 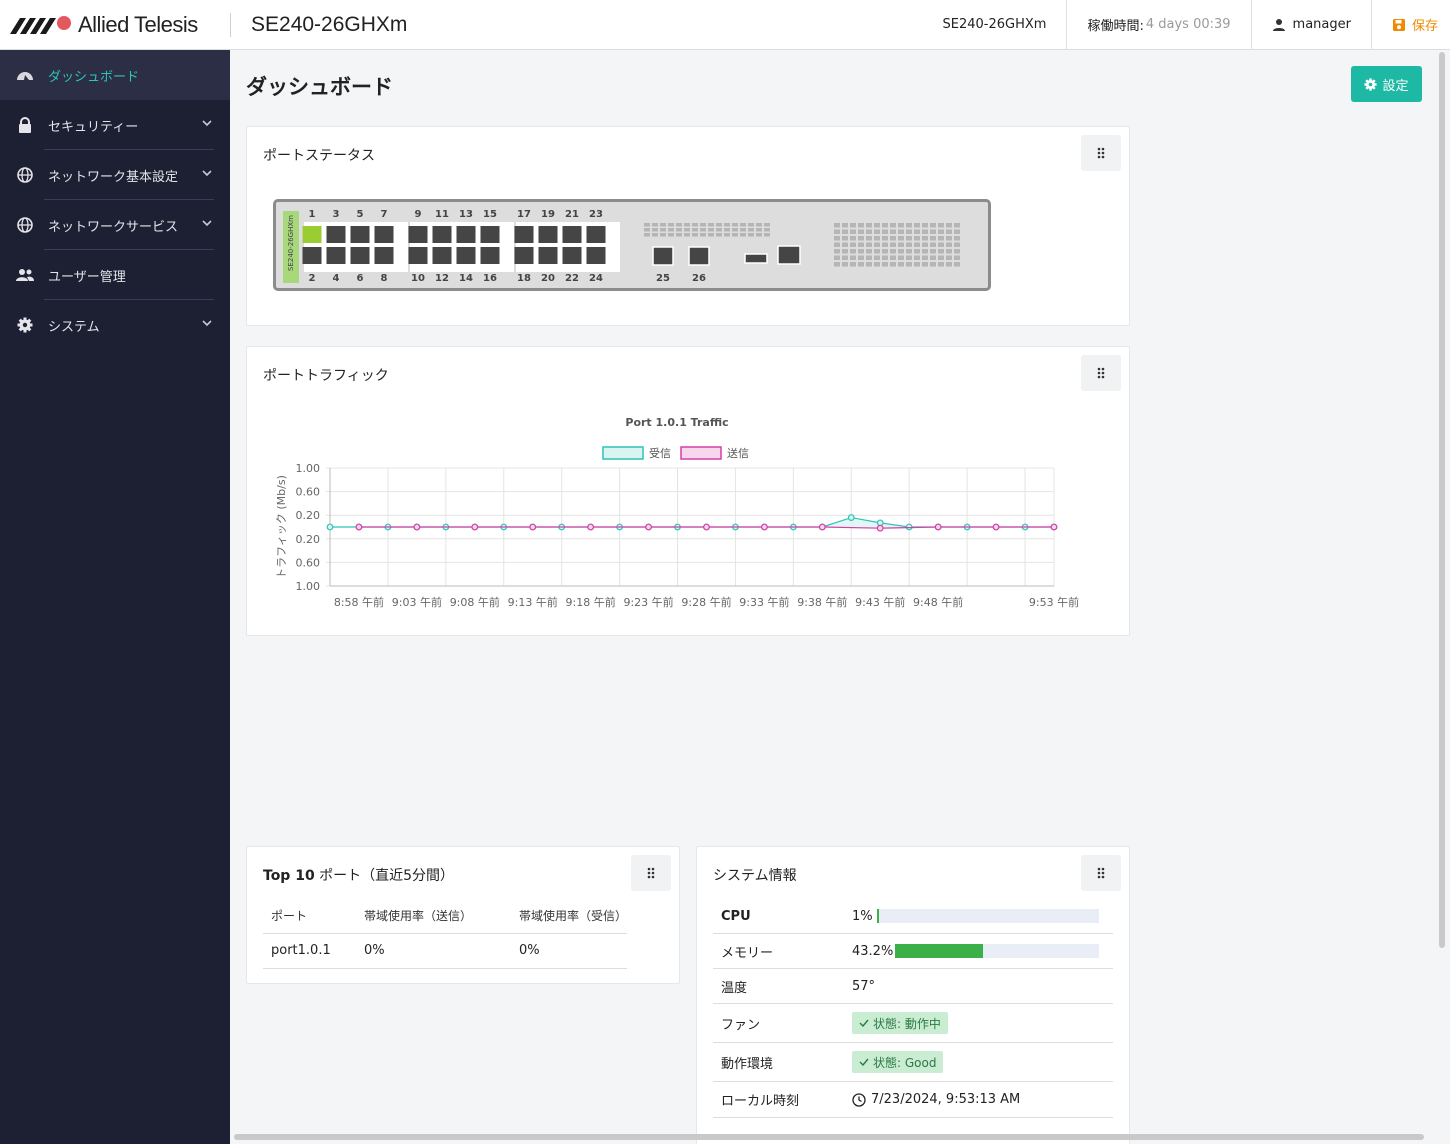 I want to click on environment-label: 動作環境, so click(x=747, y=1064).